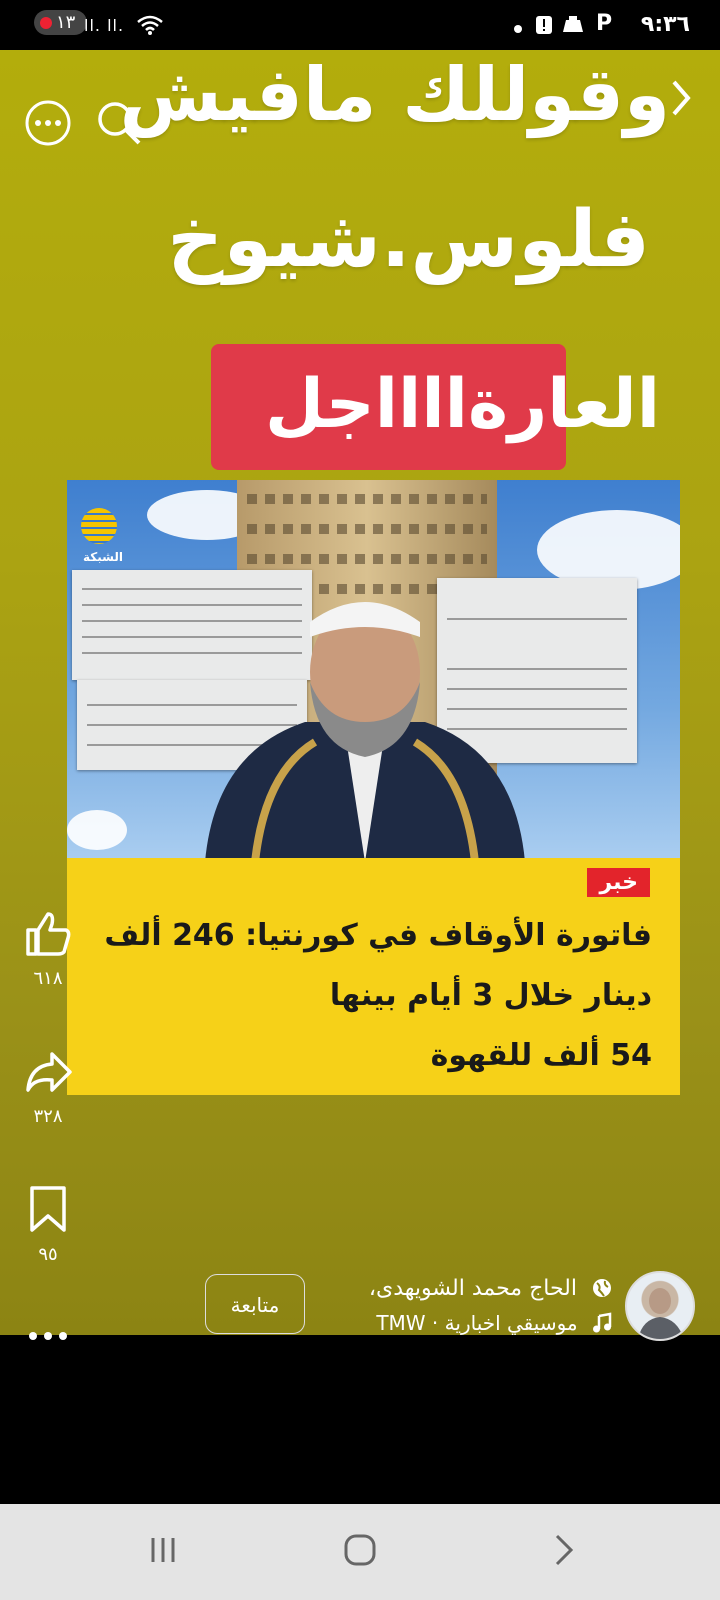 This screenshot has width=720, height=1600. Describe the element at coordinates (518, 28) in the screenshot. I see `dot-icon` at that location.